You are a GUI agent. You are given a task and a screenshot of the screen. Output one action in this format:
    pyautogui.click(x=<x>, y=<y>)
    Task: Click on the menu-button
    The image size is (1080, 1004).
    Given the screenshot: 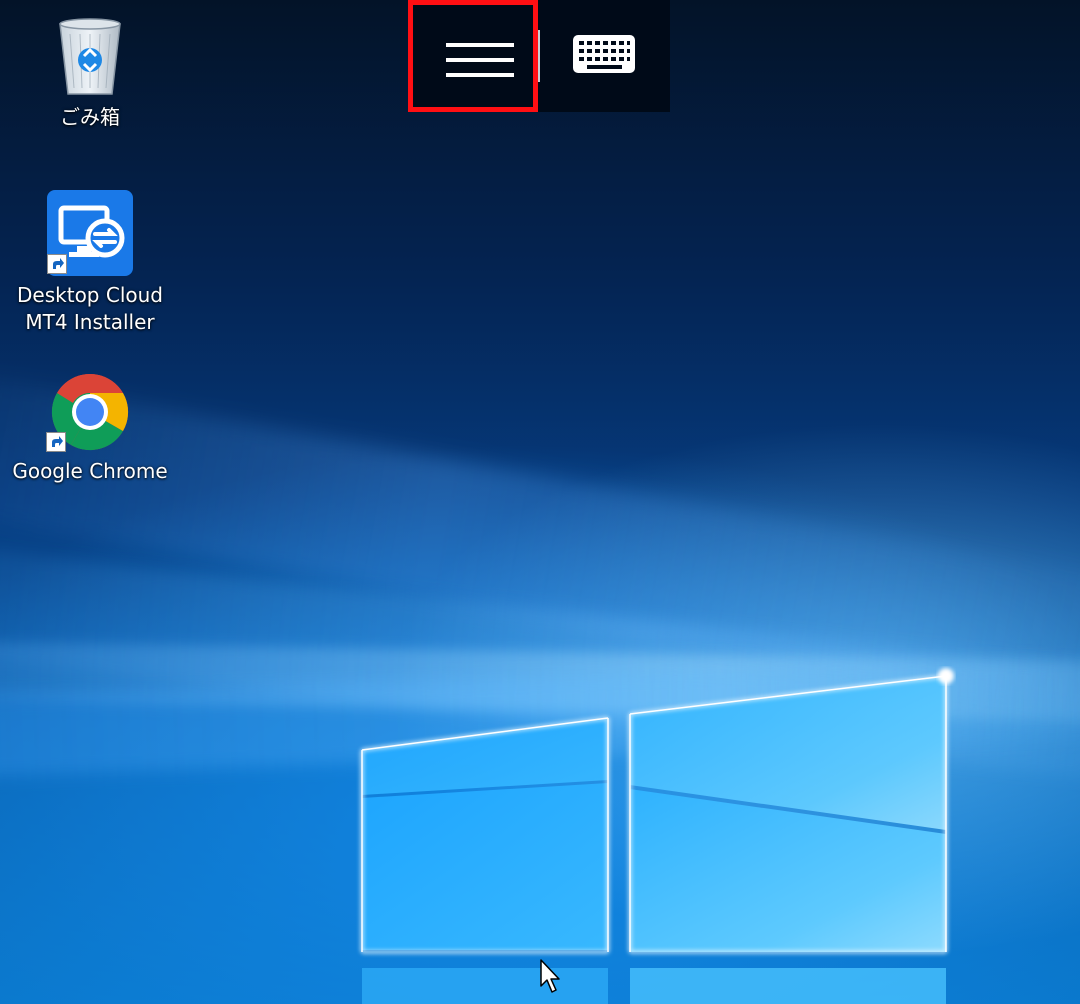 What is the action you would take?
    pyautogui.click(x=473, y=56)
    